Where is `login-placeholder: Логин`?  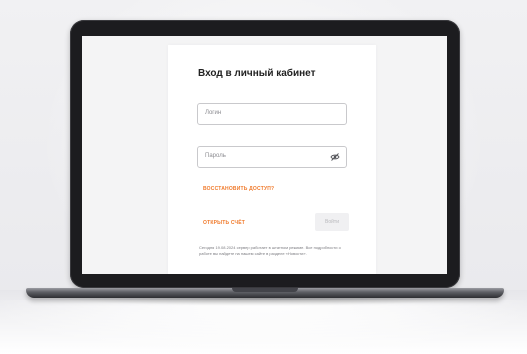 login-placeholder: Логин is located at coordinates (213, 113).